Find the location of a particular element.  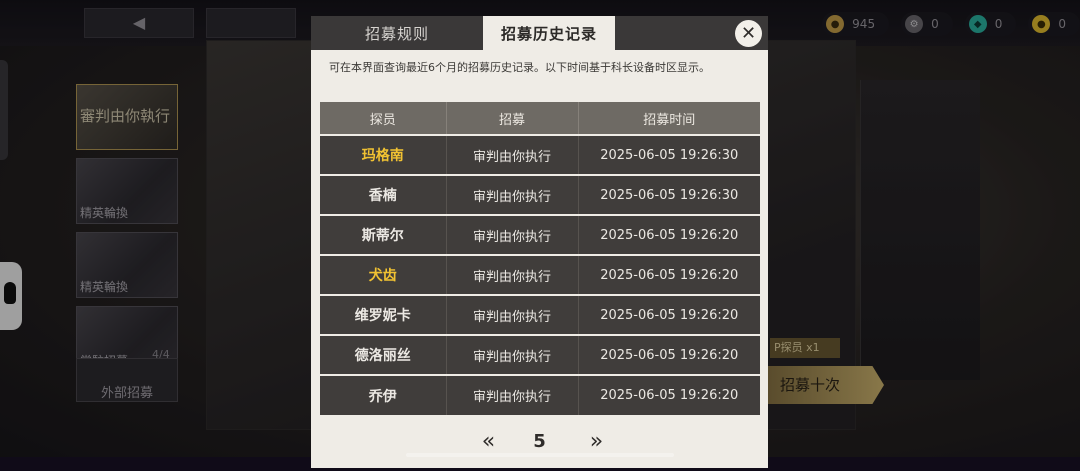

table-header-row: 探员 招募 招募时间 is located at coordinates (540, 118).